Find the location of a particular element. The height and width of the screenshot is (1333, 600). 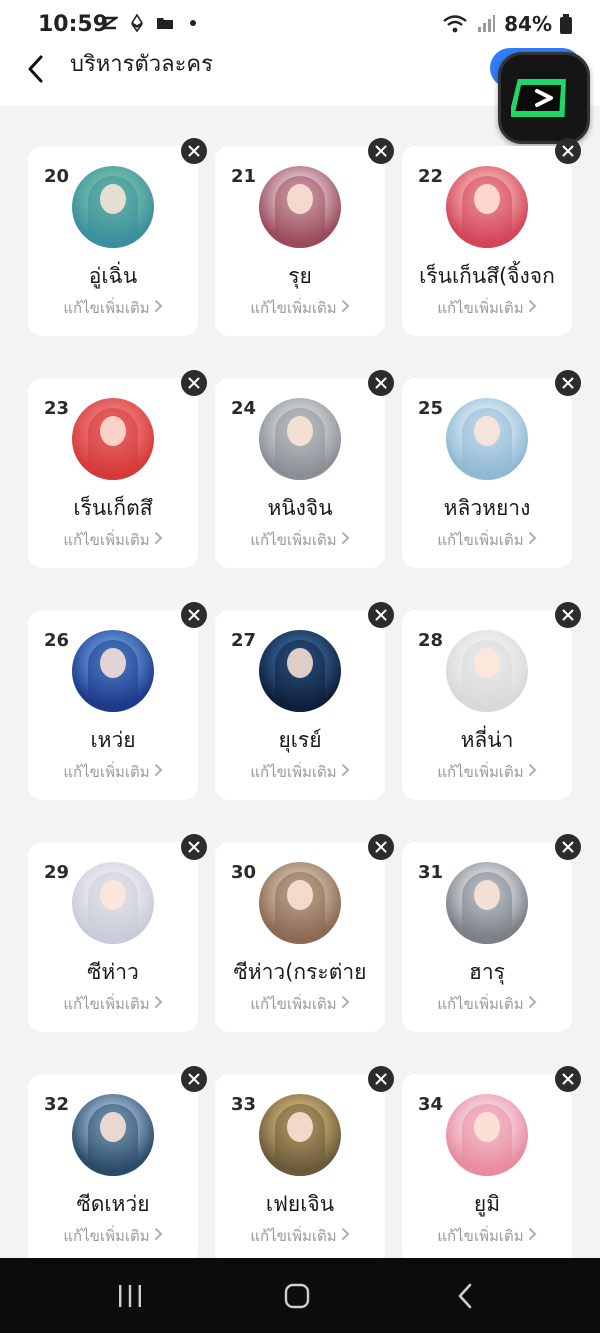

recent-apps-button is located at coordinates (130, 1296).